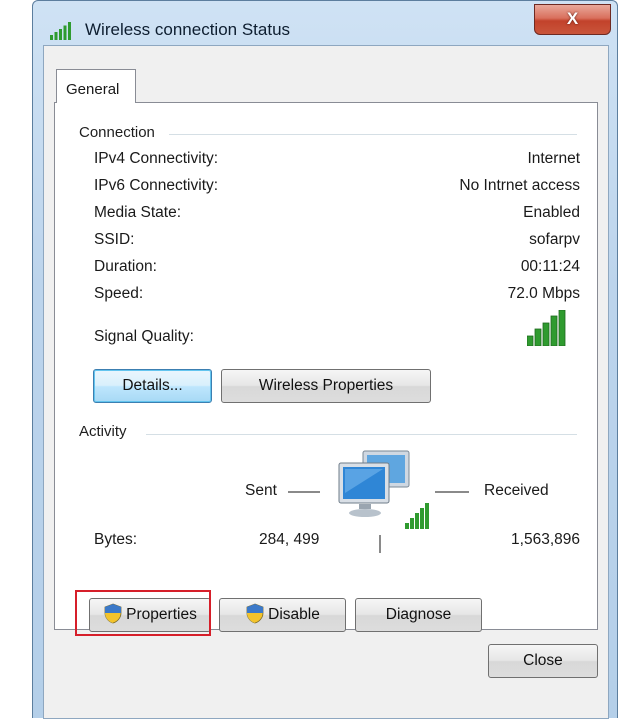 The height and width of the screenshot is (719, 636). I want to click on sent-label: Sent, so click(261, 490).